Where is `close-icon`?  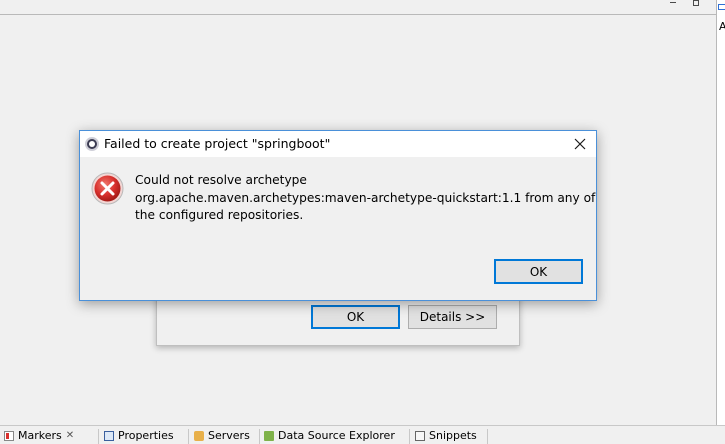
close-icon is located at coordinates (580, 144).